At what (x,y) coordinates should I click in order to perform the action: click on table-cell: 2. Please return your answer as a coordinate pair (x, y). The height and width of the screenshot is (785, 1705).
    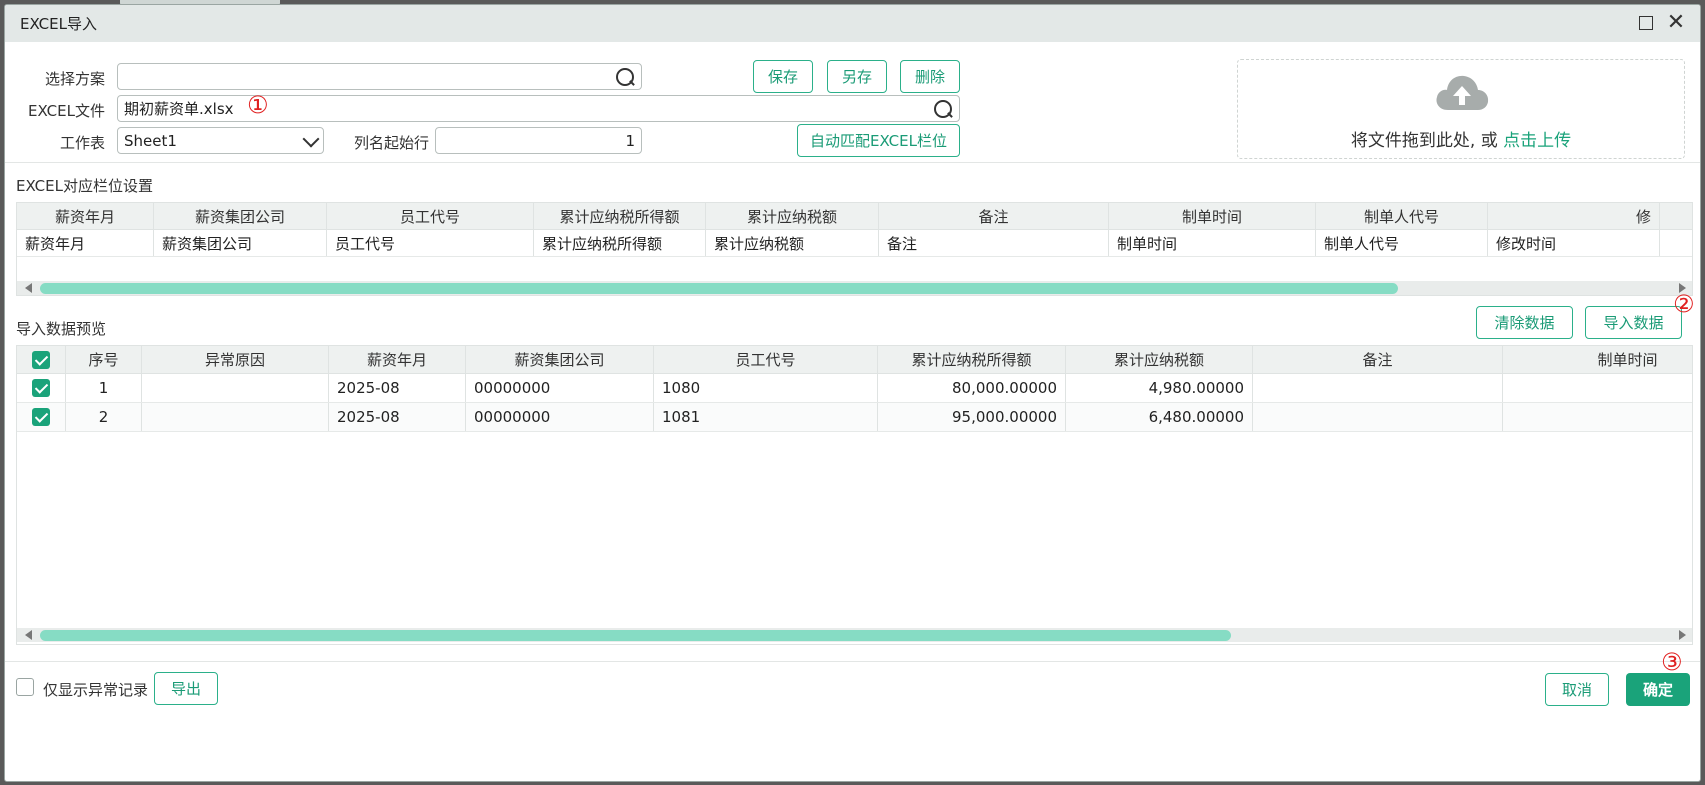
    Looking at the image, I should click on (104, 417).